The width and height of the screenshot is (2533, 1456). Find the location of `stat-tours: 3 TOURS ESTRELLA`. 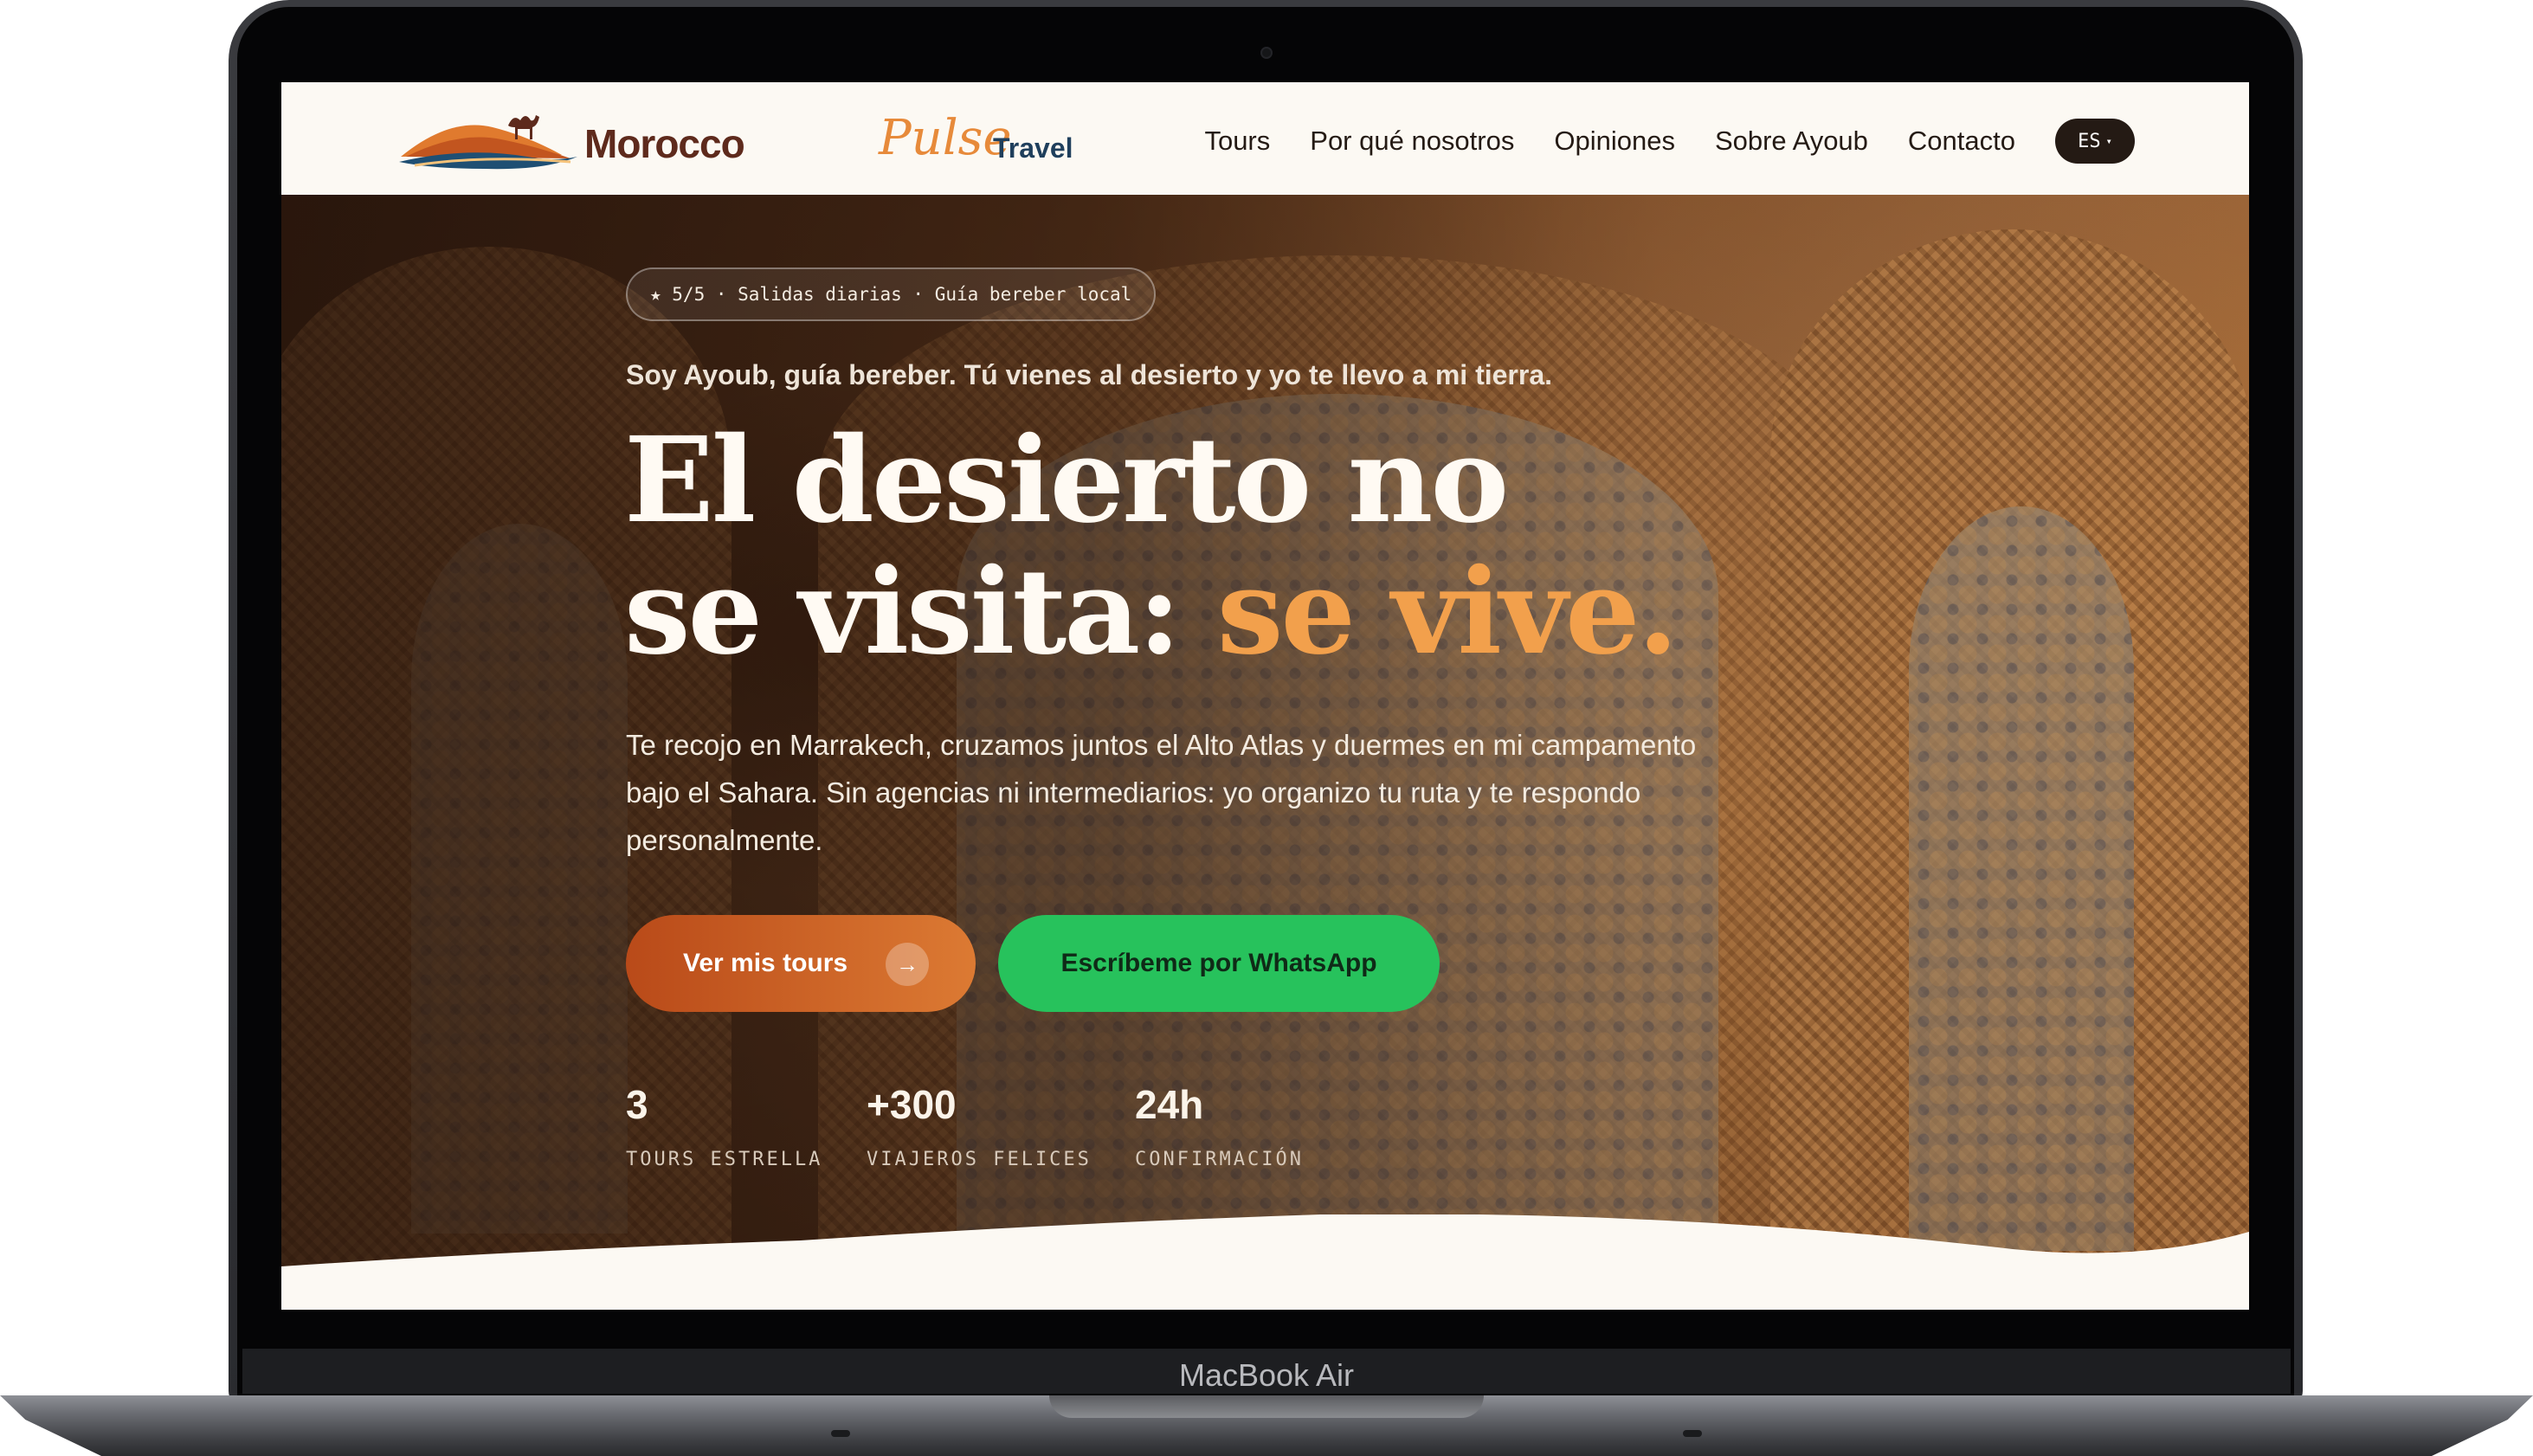

stat-tours: 3 TOURS ESTRELLA is located at coordinates (724, 1125).